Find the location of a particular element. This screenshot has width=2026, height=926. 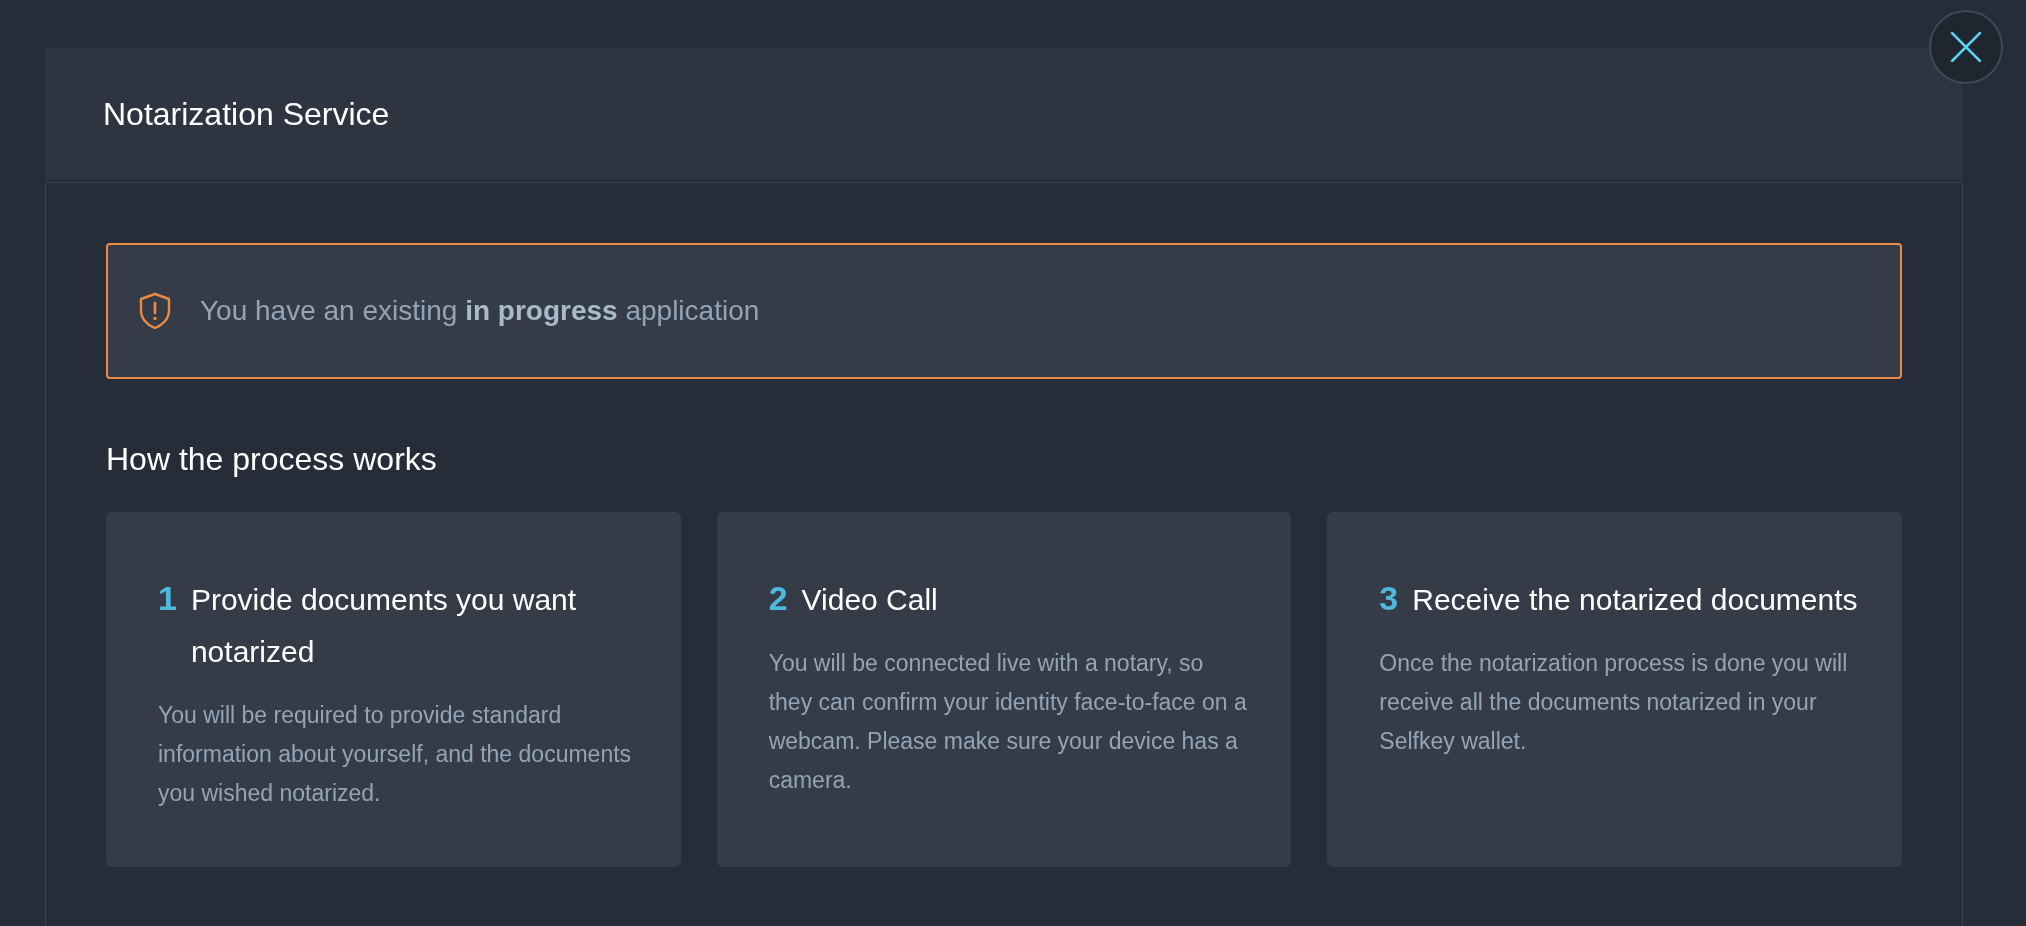

close-icon is located at coordinates (1966, 47).